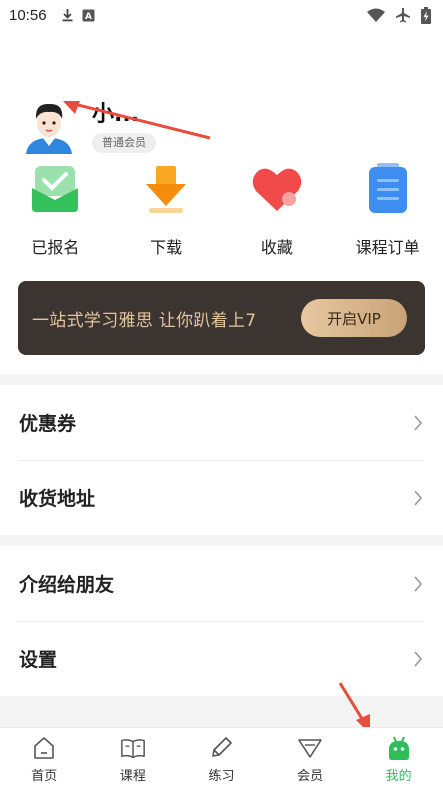 The height and width of the screenshot is (789, 443). What do you see at coordinates (388, 189) in the screenshot?
I see `order-icon` at bounding box center [388, 189].